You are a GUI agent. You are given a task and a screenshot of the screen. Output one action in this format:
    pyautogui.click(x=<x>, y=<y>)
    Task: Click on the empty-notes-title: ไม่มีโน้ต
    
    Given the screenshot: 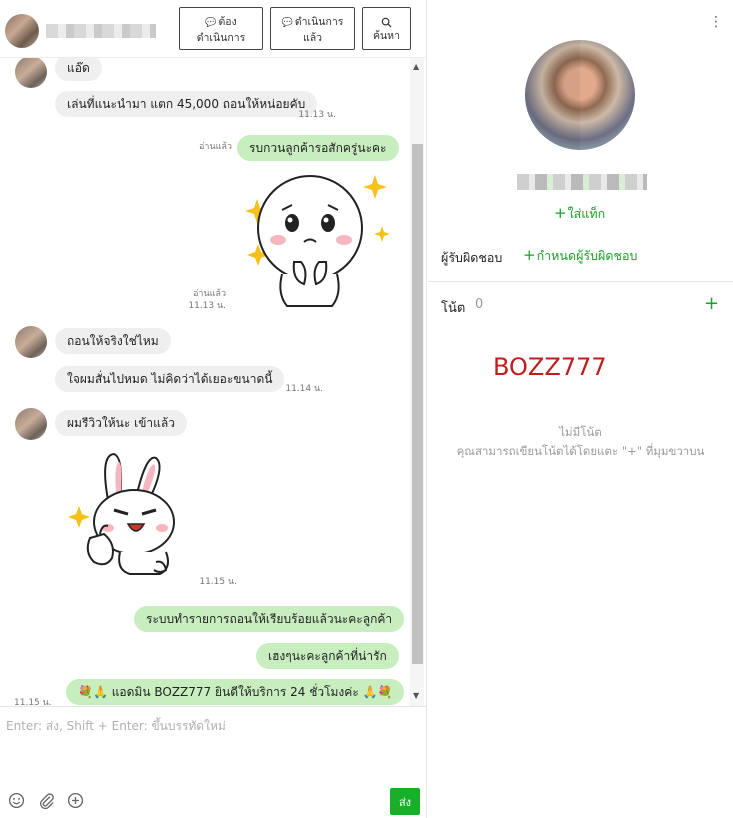 What is the action you would take?
    pyautogui.click(x=580, y=432)
    